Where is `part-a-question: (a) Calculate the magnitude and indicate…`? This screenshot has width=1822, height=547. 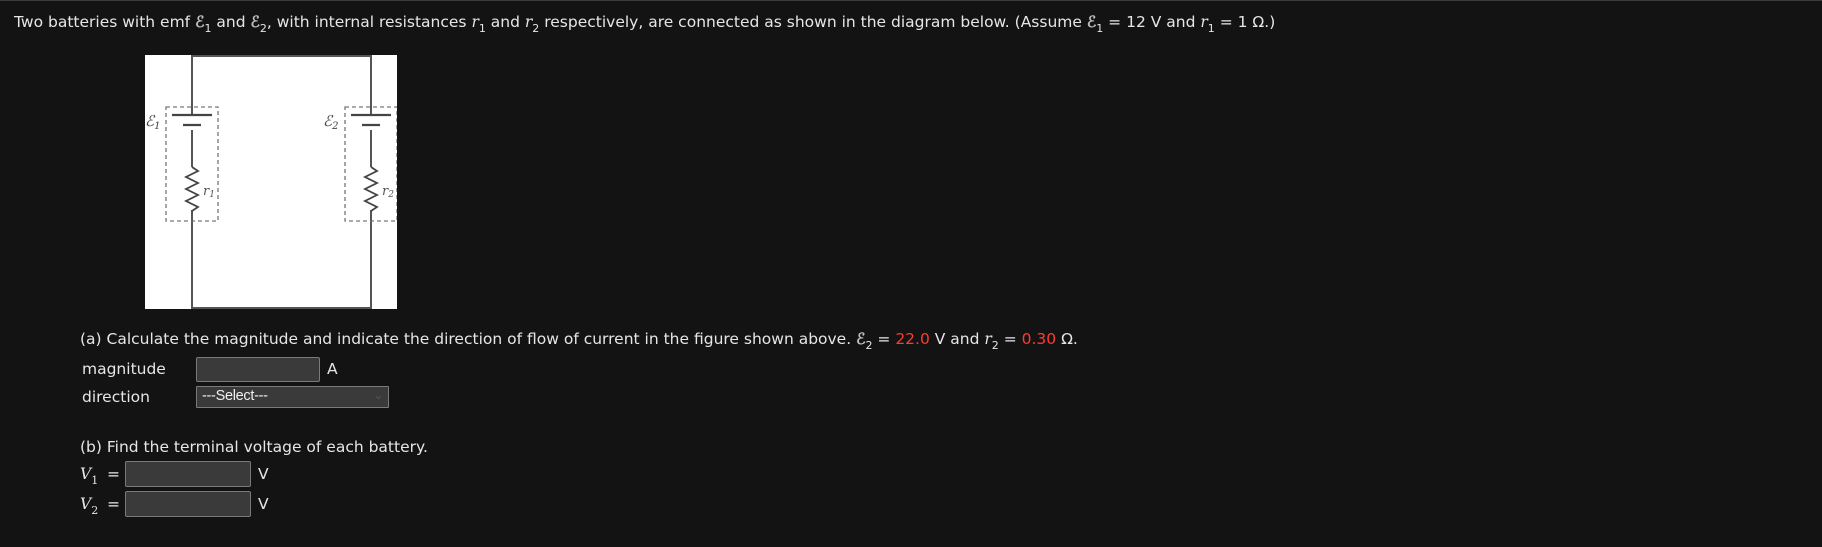 part-a-question: (a) Calculate the magnitude and indicate… is located at coordinates (579, 340).